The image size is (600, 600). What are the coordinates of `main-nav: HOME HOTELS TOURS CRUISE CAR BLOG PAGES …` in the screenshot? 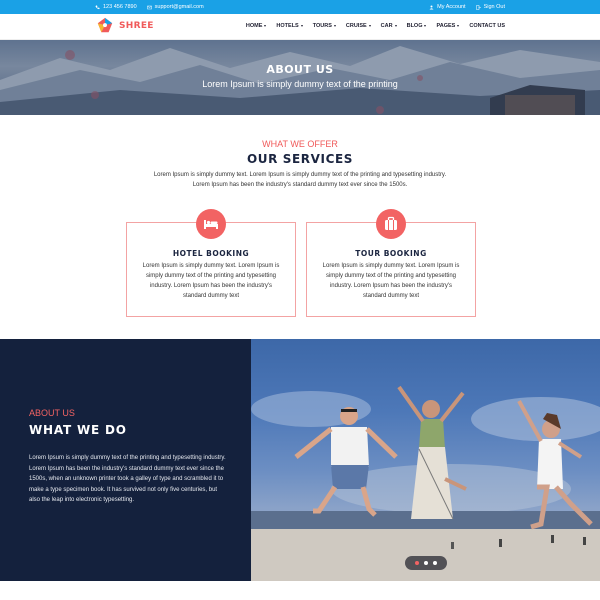 It's located at (375, 26).